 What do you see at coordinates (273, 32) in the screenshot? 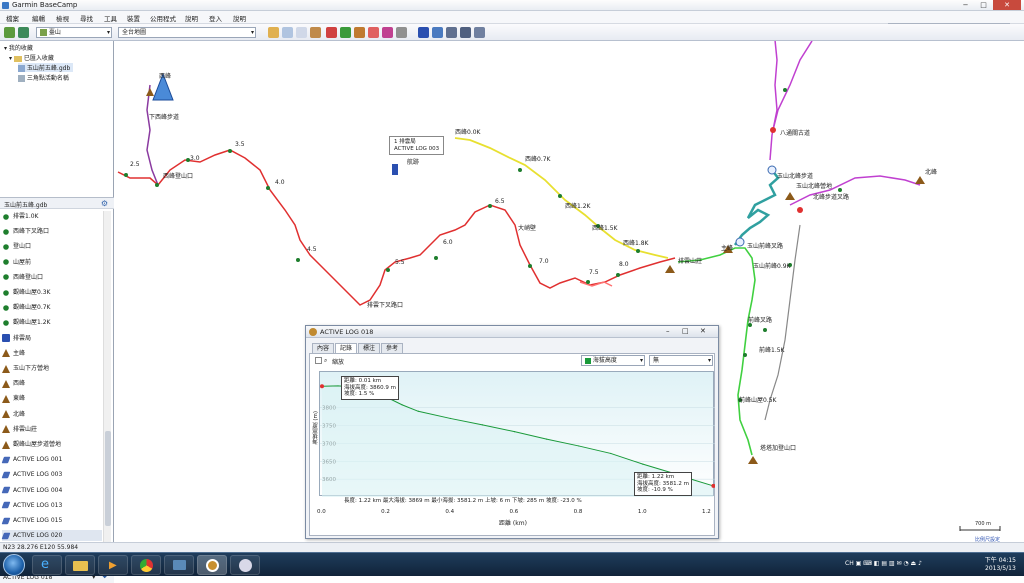
I see `hand-icon` at bounding box center [273, 32].